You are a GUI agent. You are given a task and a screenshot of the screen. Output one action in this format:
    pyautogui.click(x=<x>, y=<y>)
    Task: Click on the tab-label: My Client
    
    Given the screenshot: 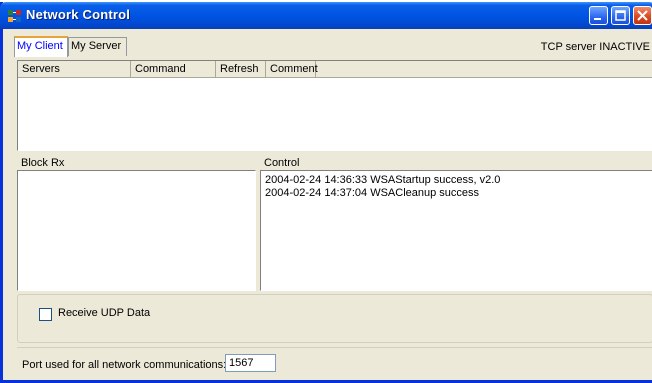 What is the action you would take?
    pyautogui.click(x=40, y=46)
    